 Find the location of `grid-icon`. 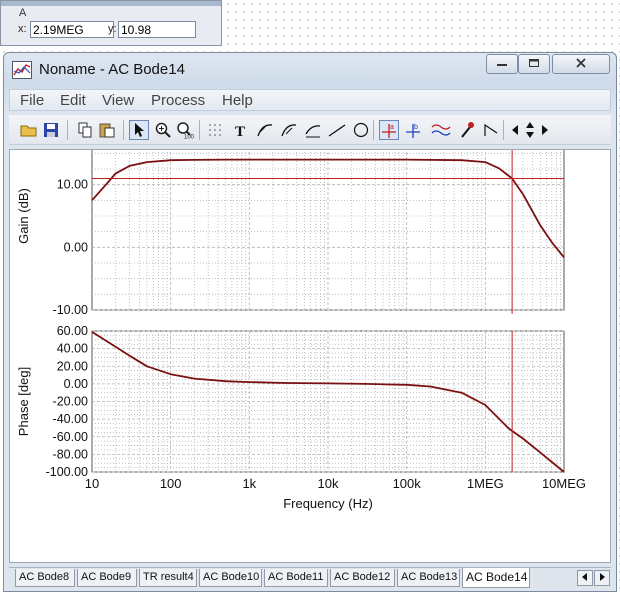

grid-icon is located at coordinates (215, 130).